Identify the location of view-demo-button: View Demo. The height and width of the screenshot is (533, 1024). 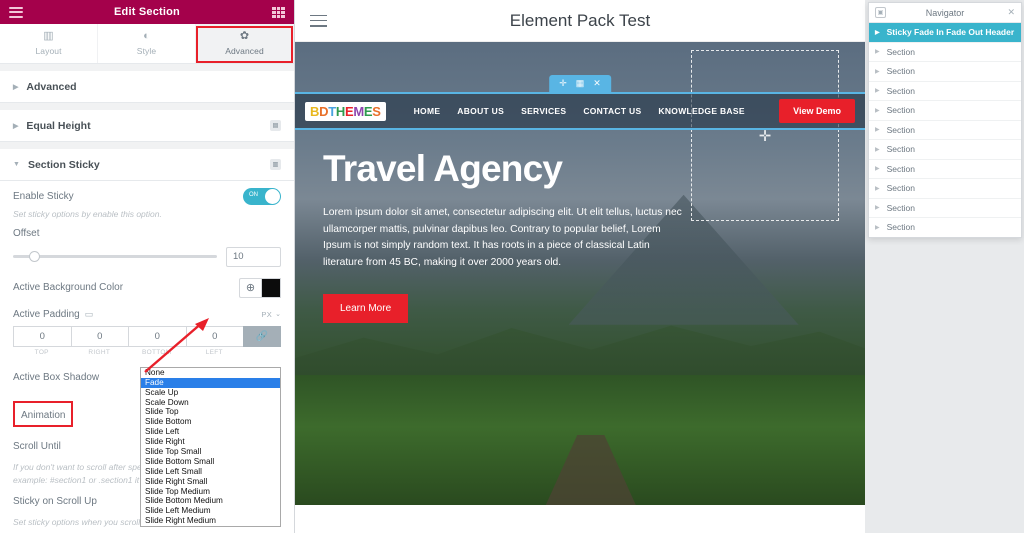
(817, 111).